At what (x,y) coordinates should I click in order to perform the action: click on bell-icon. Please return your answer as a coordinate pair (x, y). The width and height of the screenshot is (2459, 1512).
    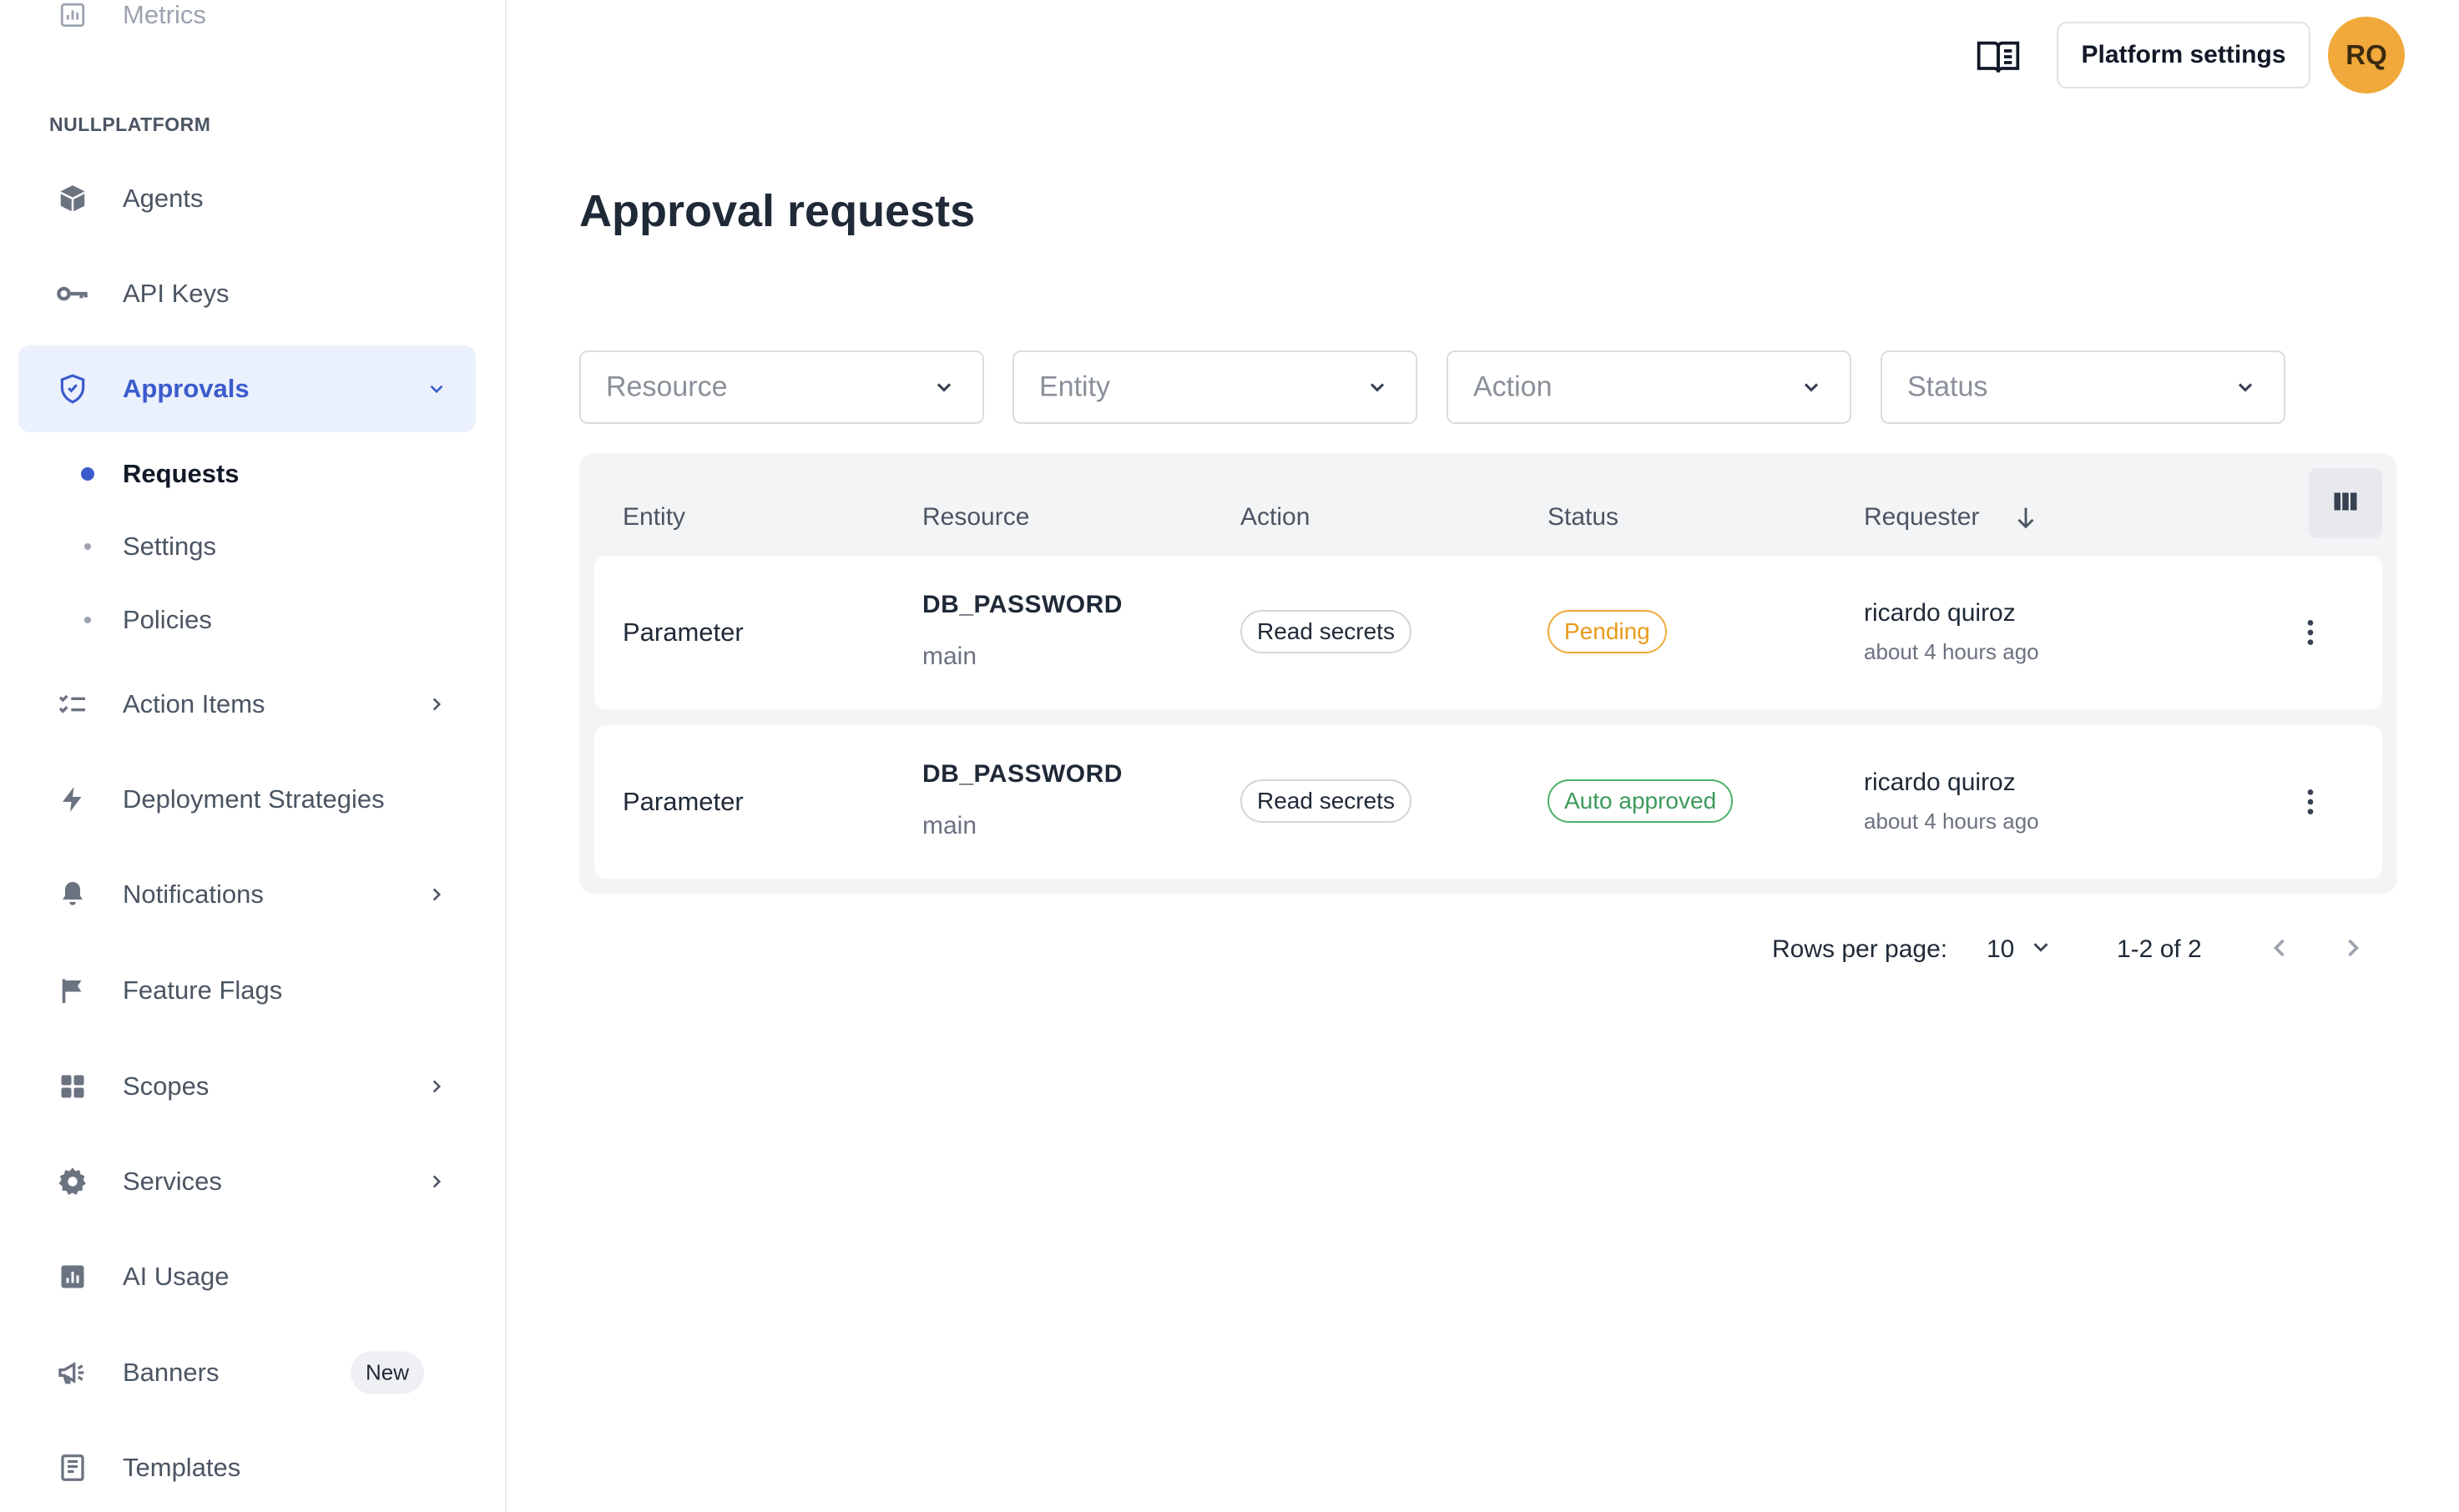
    Looking at the image, I should click on (72, 895).